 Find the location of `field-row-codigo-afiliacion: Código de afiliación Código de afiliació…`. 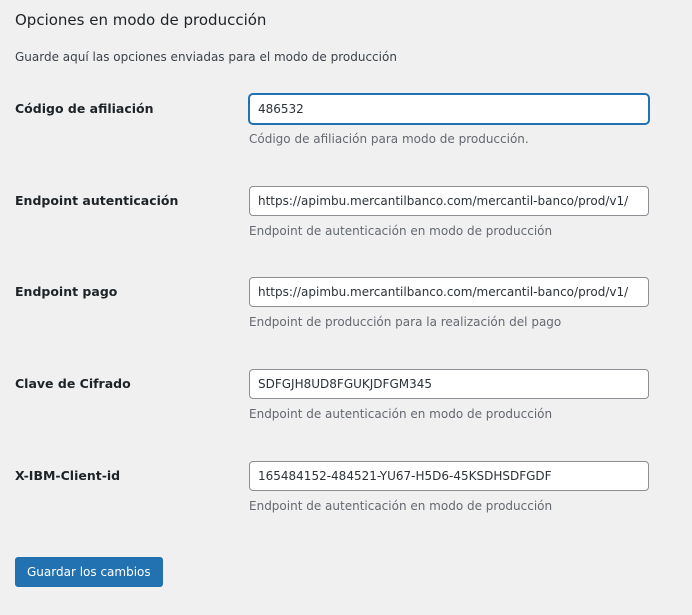

field-row-codigo-afiliacion: Código de afiliación Código de afiliació… is located at coordinates (346, 124).